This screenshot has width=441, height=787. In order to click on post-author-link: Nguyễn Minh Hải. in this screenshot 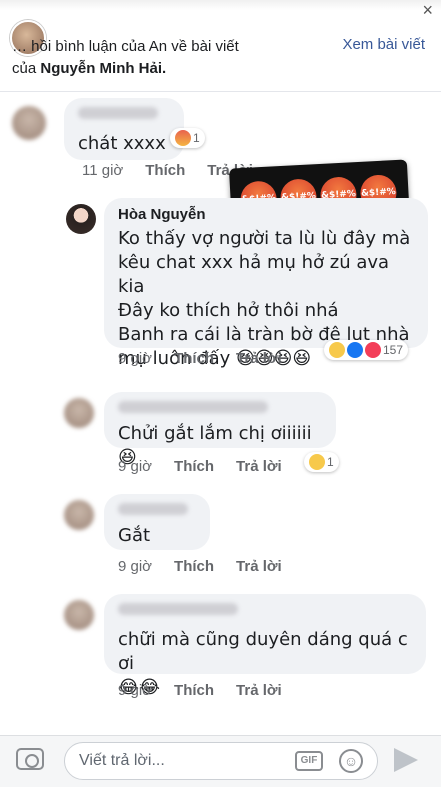, I will do `click(103, 68)`.